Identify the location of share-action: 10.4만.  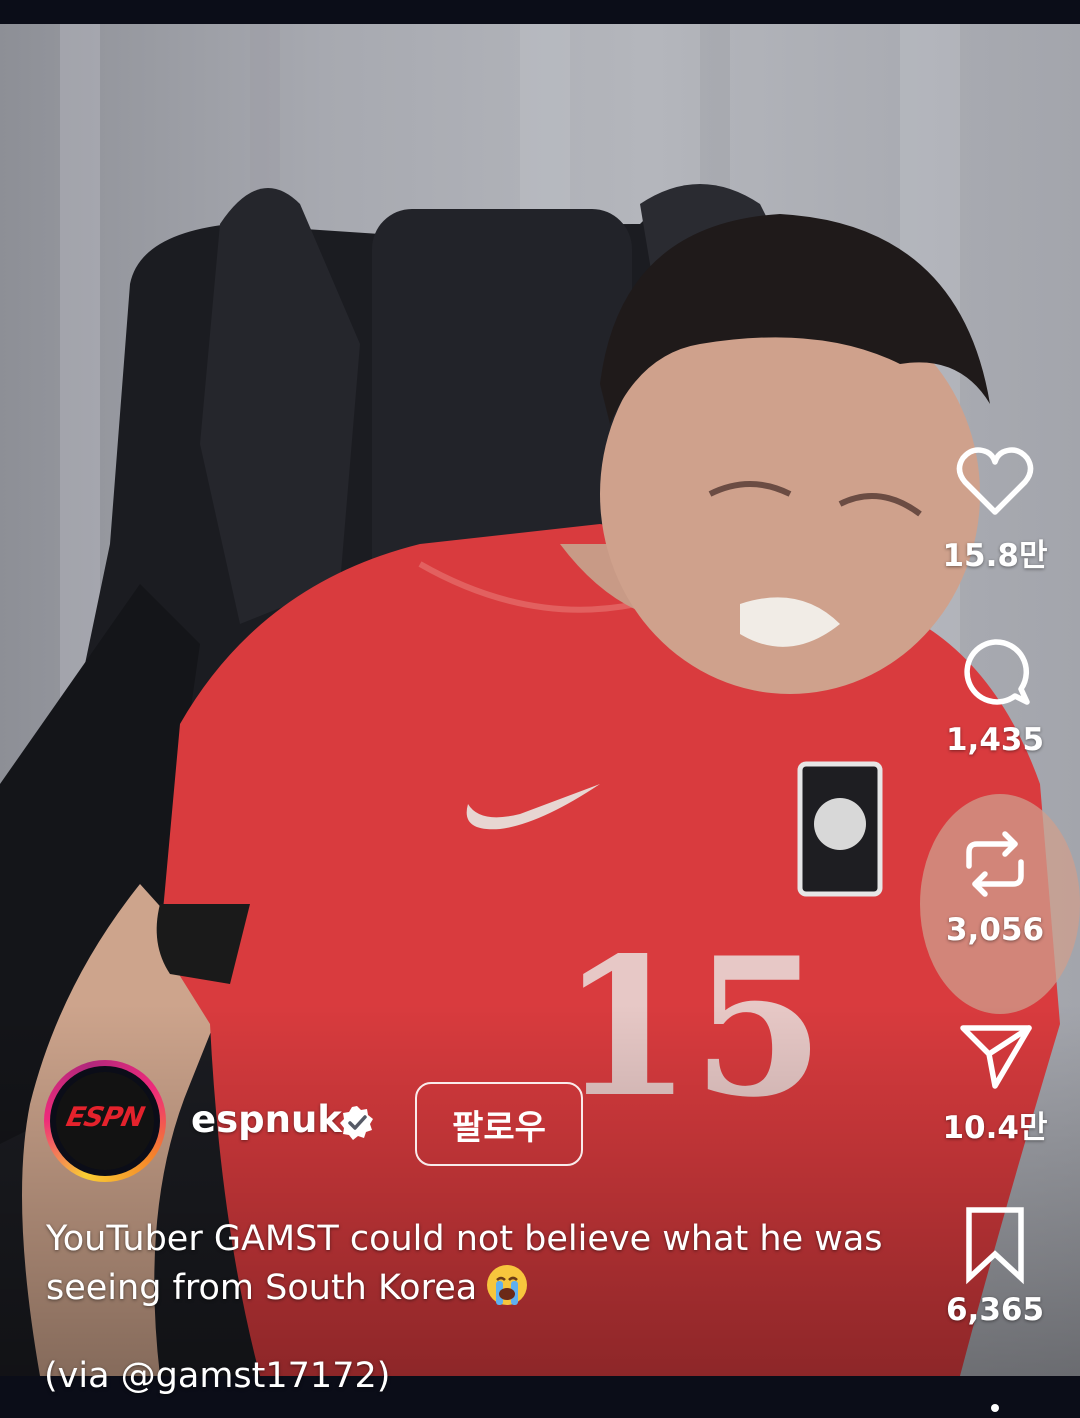
(995, 1079).